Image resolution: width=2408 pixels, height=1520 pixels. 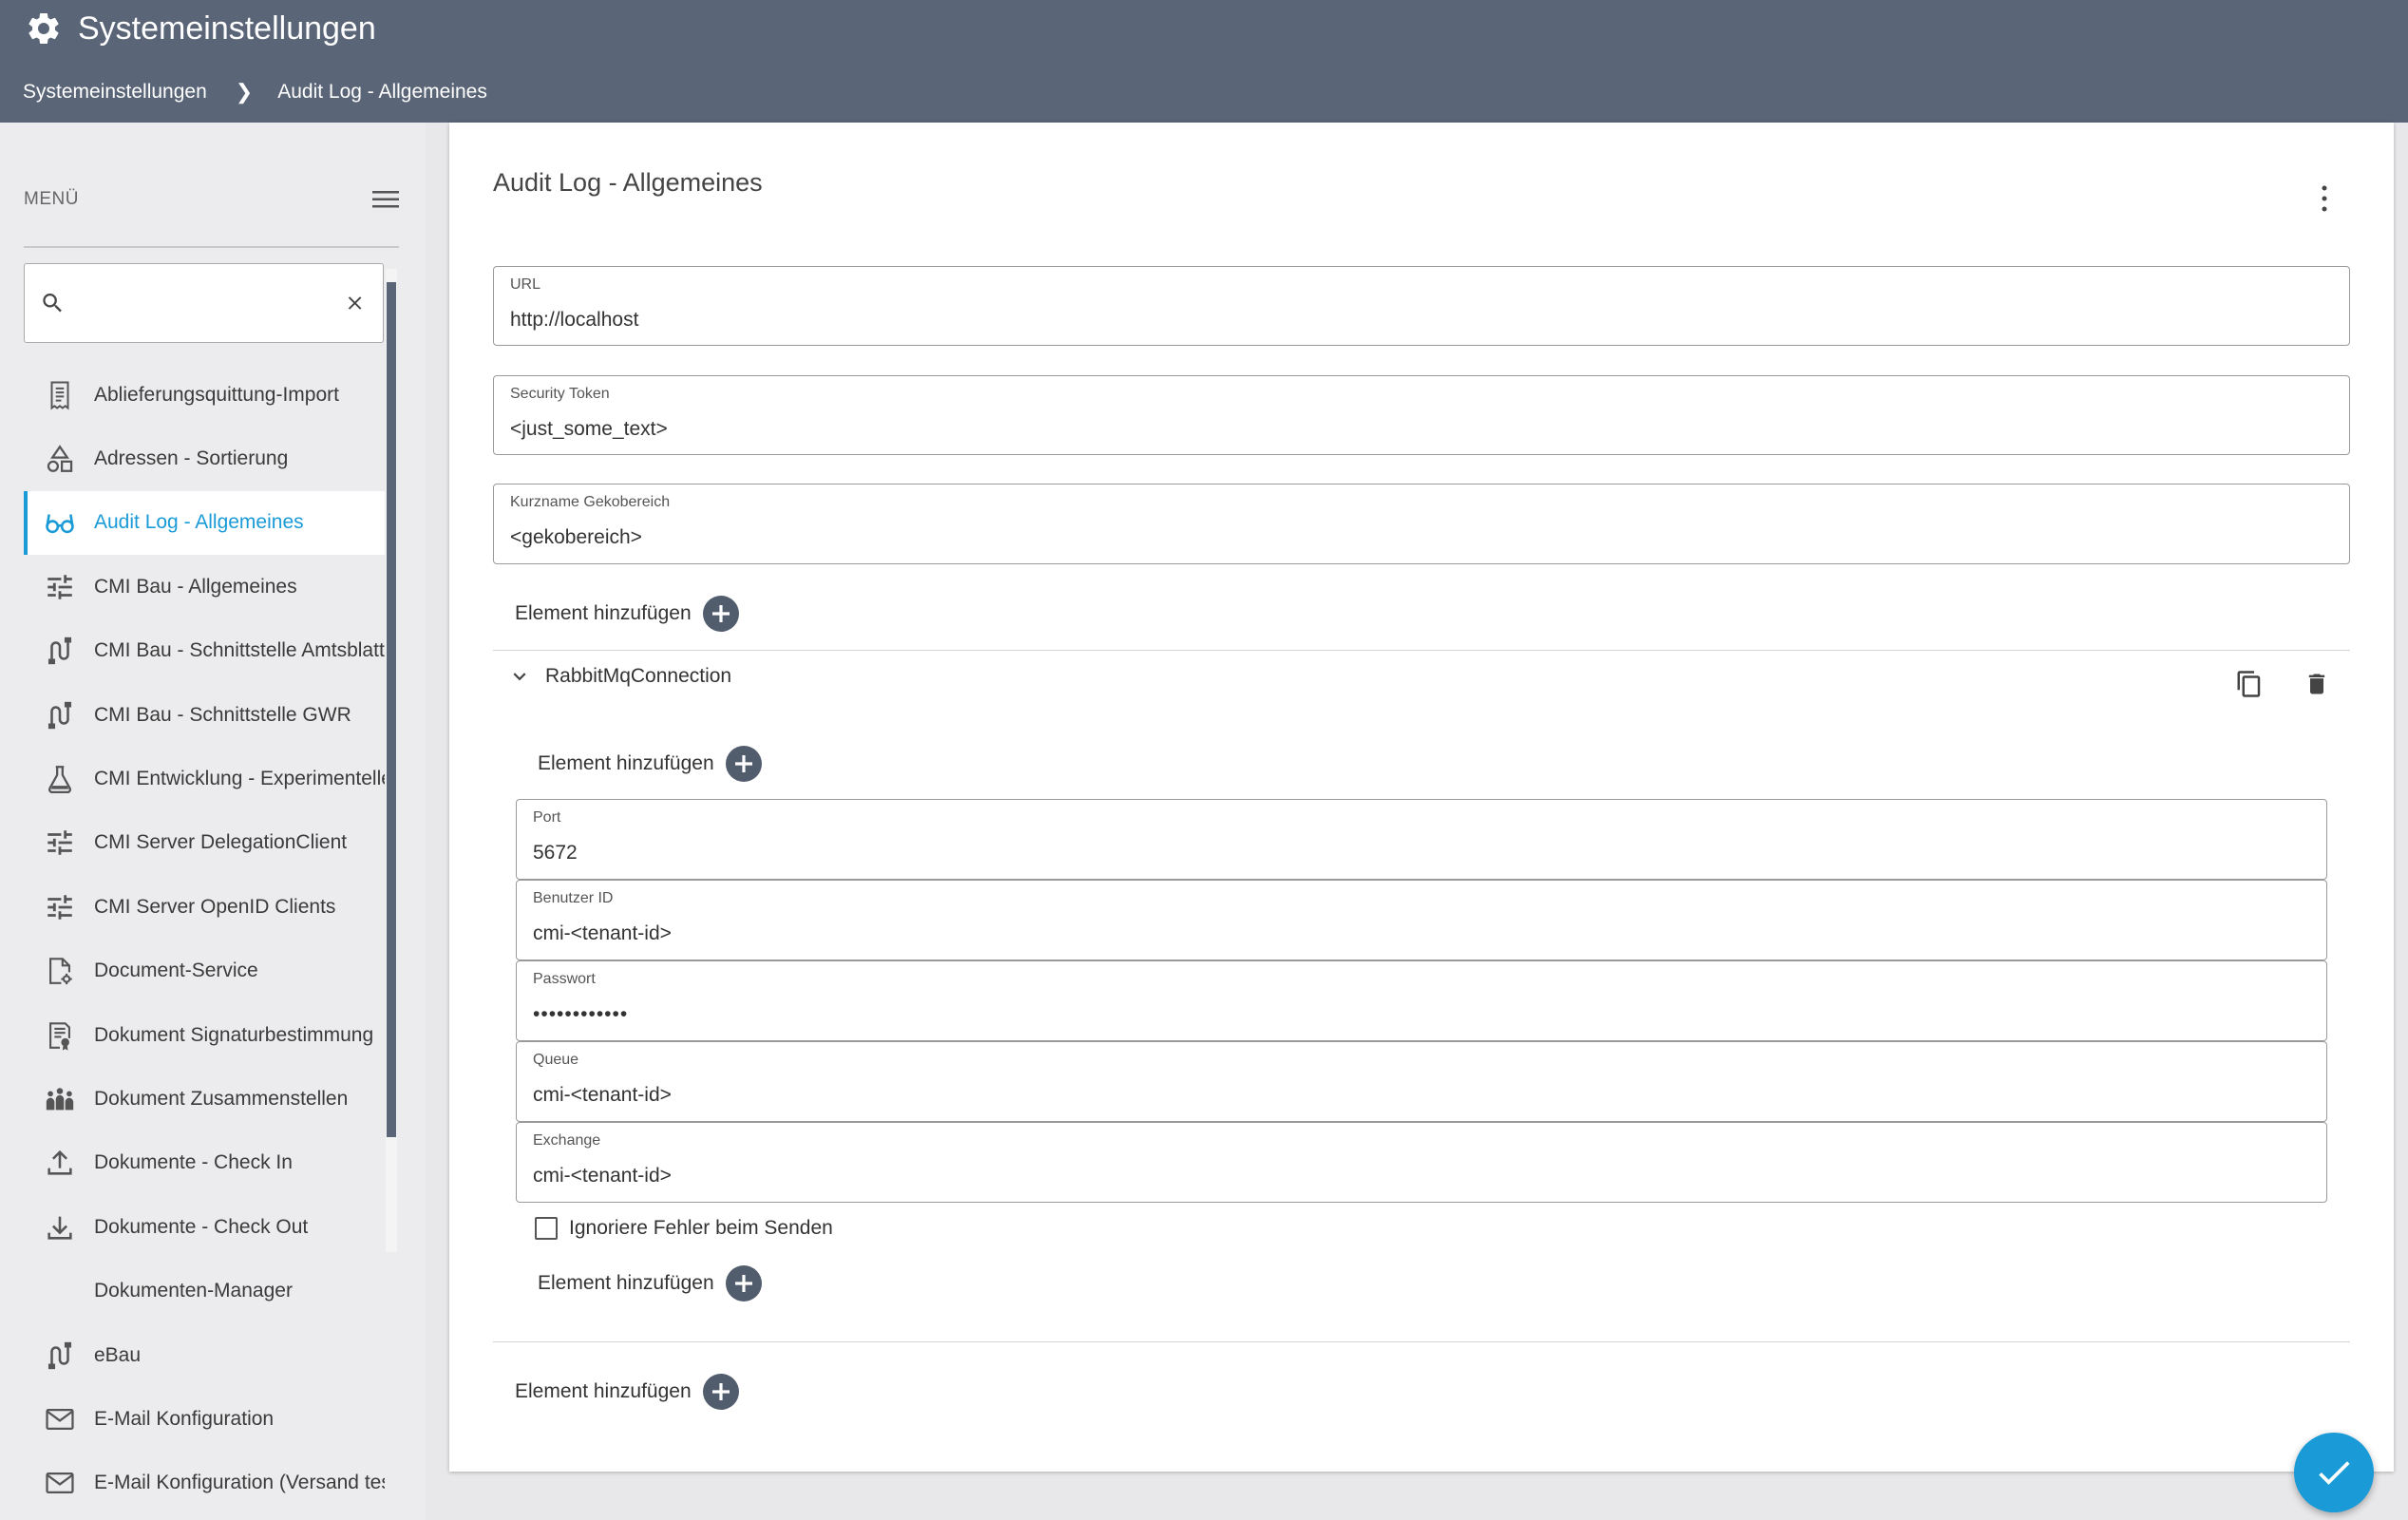 What do you see at coordinates (204, 1419) in the screenshot?
I see `sidebar-item-e-mail-konfiguration: E-Mail Konfiguration` at bounding box center [204, 1419].